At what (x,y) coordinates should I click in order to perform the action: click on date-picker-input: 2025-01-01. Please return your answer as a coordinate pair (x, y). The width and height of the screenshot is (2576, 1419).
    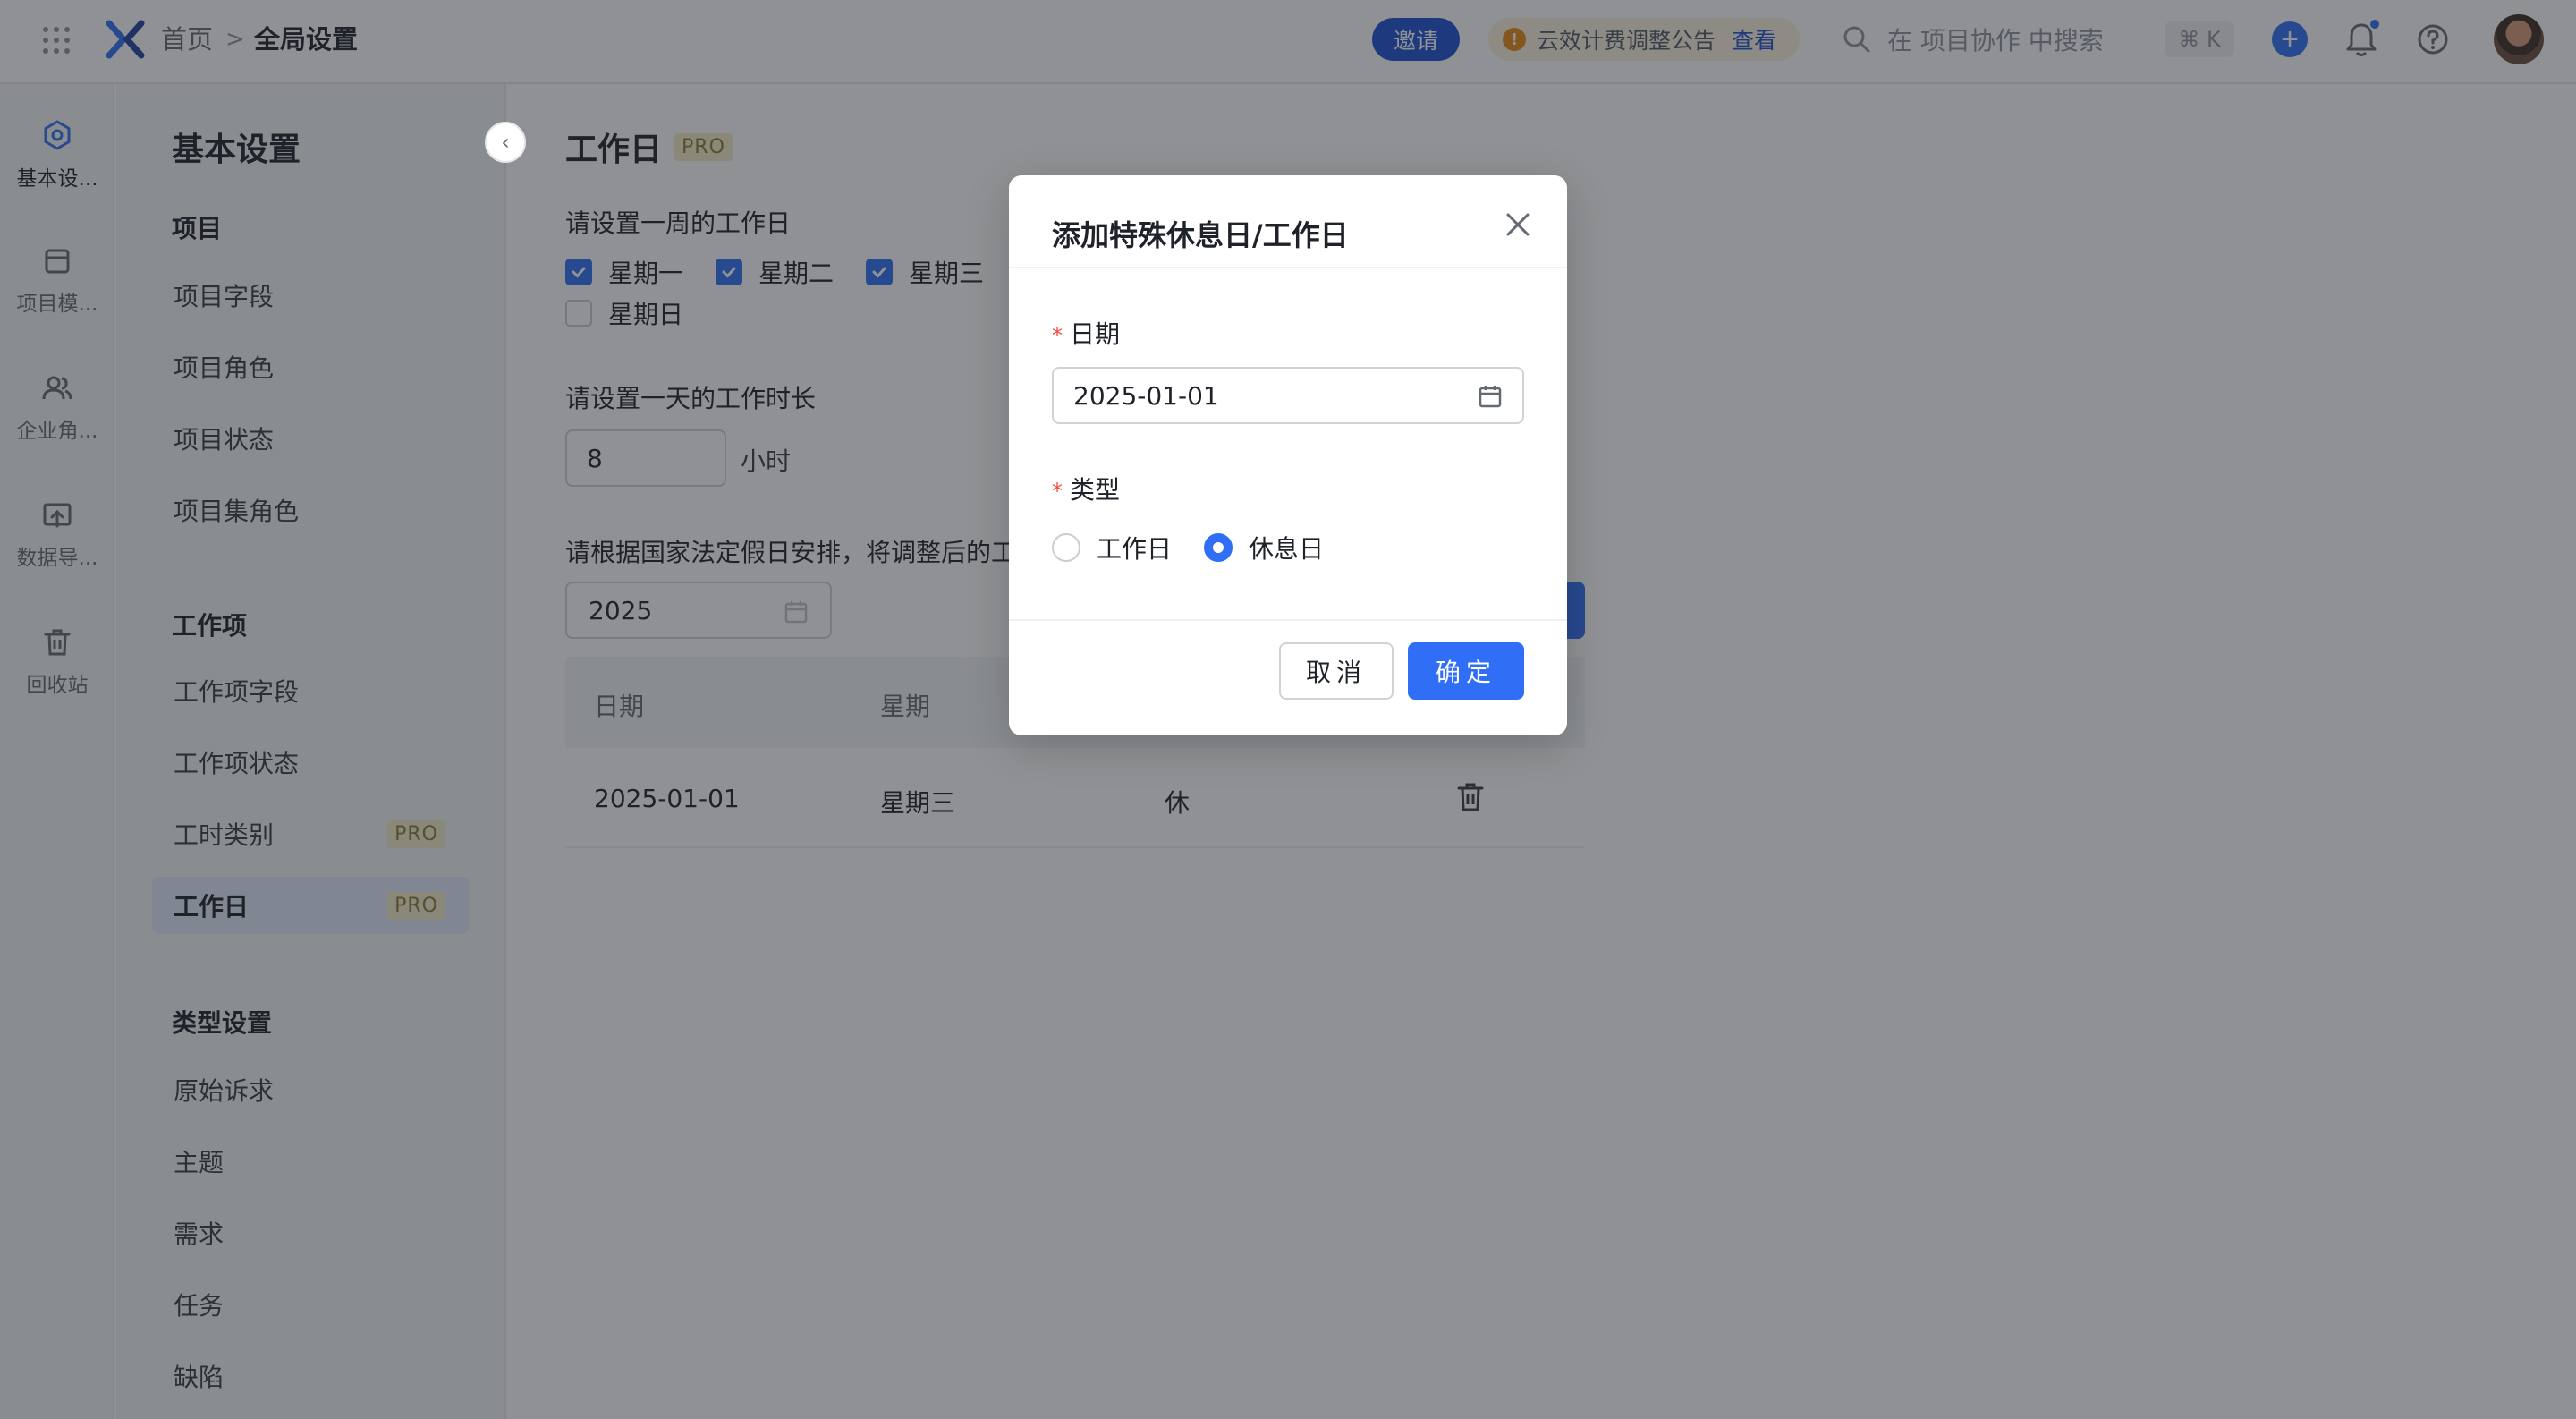
    Looking at the image, I should click on (1288, 395).